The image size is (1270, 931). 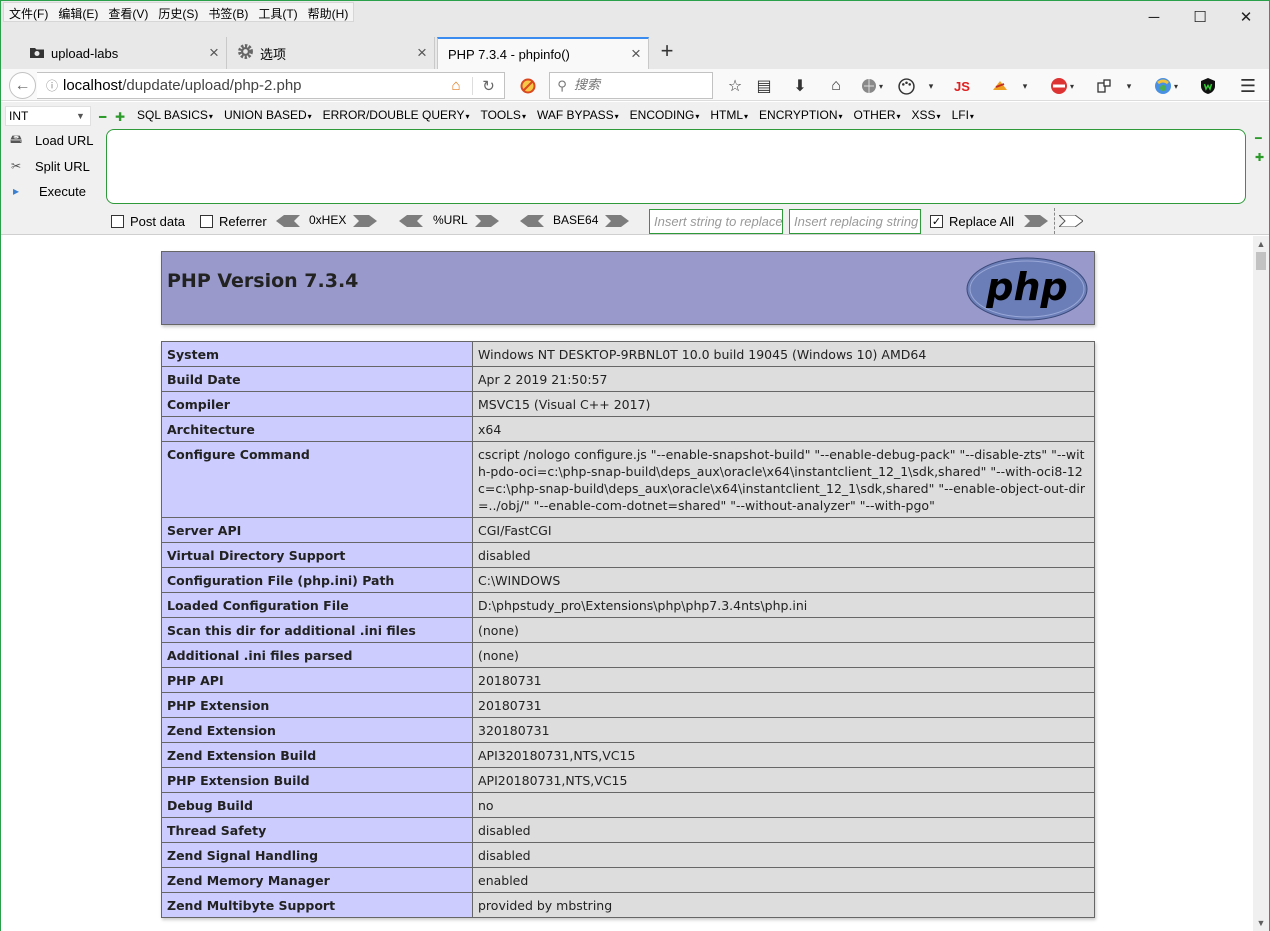 I want to click on setting-name: Debug Build, so click(x=317, y=805).